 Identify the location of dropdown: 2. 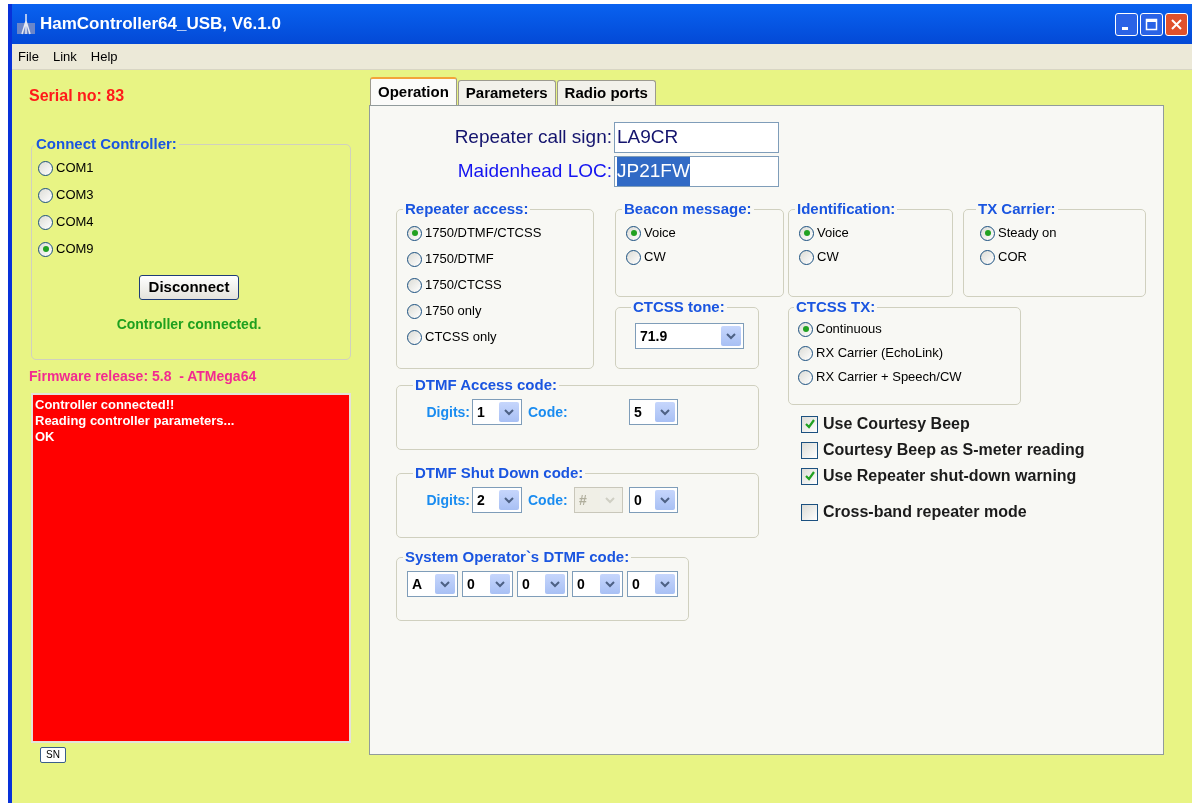
(497, 500).